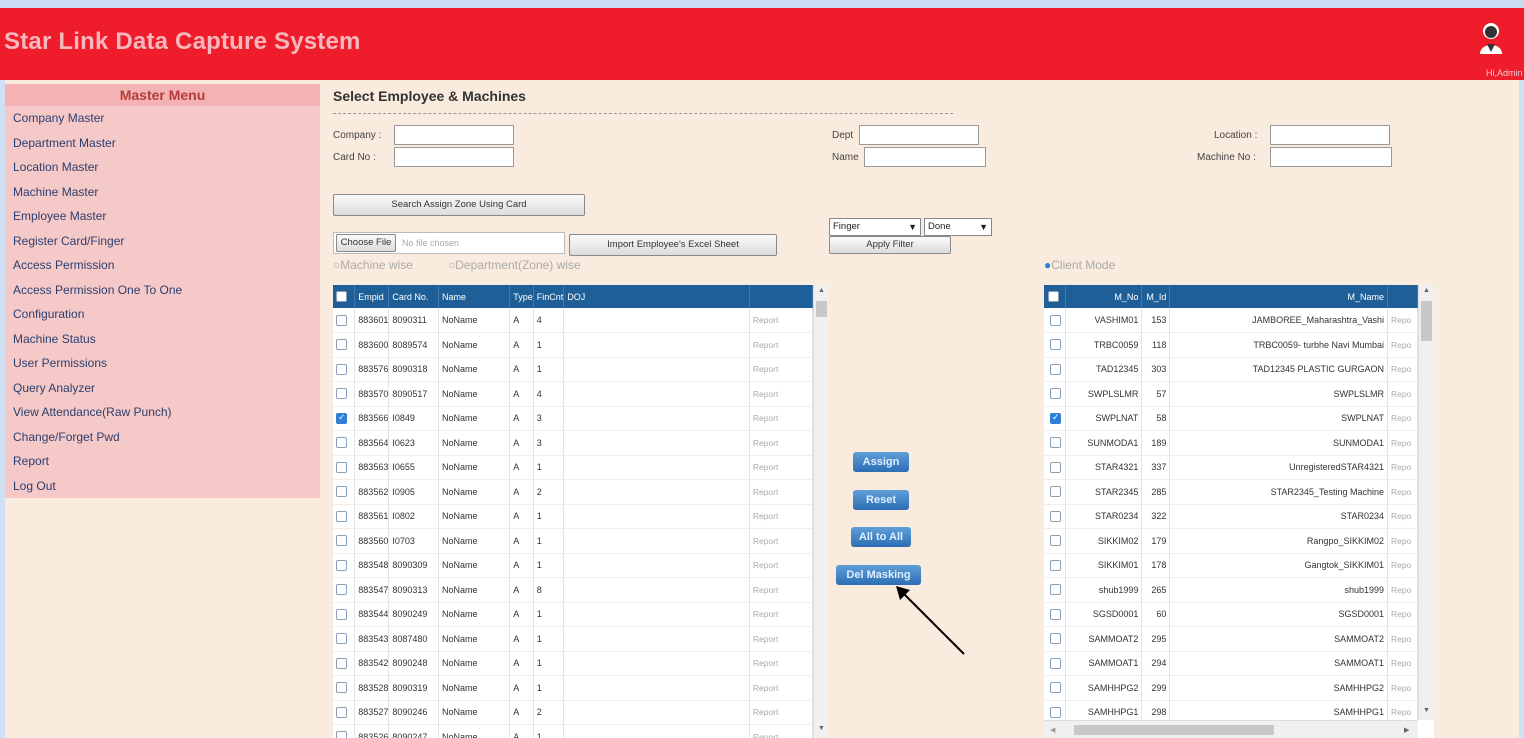 The image size is (1524, 738). What do you see at coordinates (1231, 492) in the screenshot?
I see `table-row: STAR2345 285 STAR2345_Testing Machine Repo` at bounding box center [1231, 492].